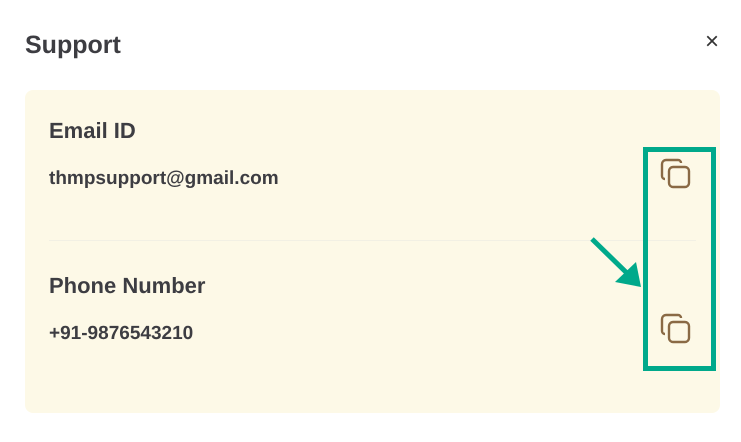 This screenshot has height=442, width=741. I want to click on dialog-title: Support, so click(73, 45).